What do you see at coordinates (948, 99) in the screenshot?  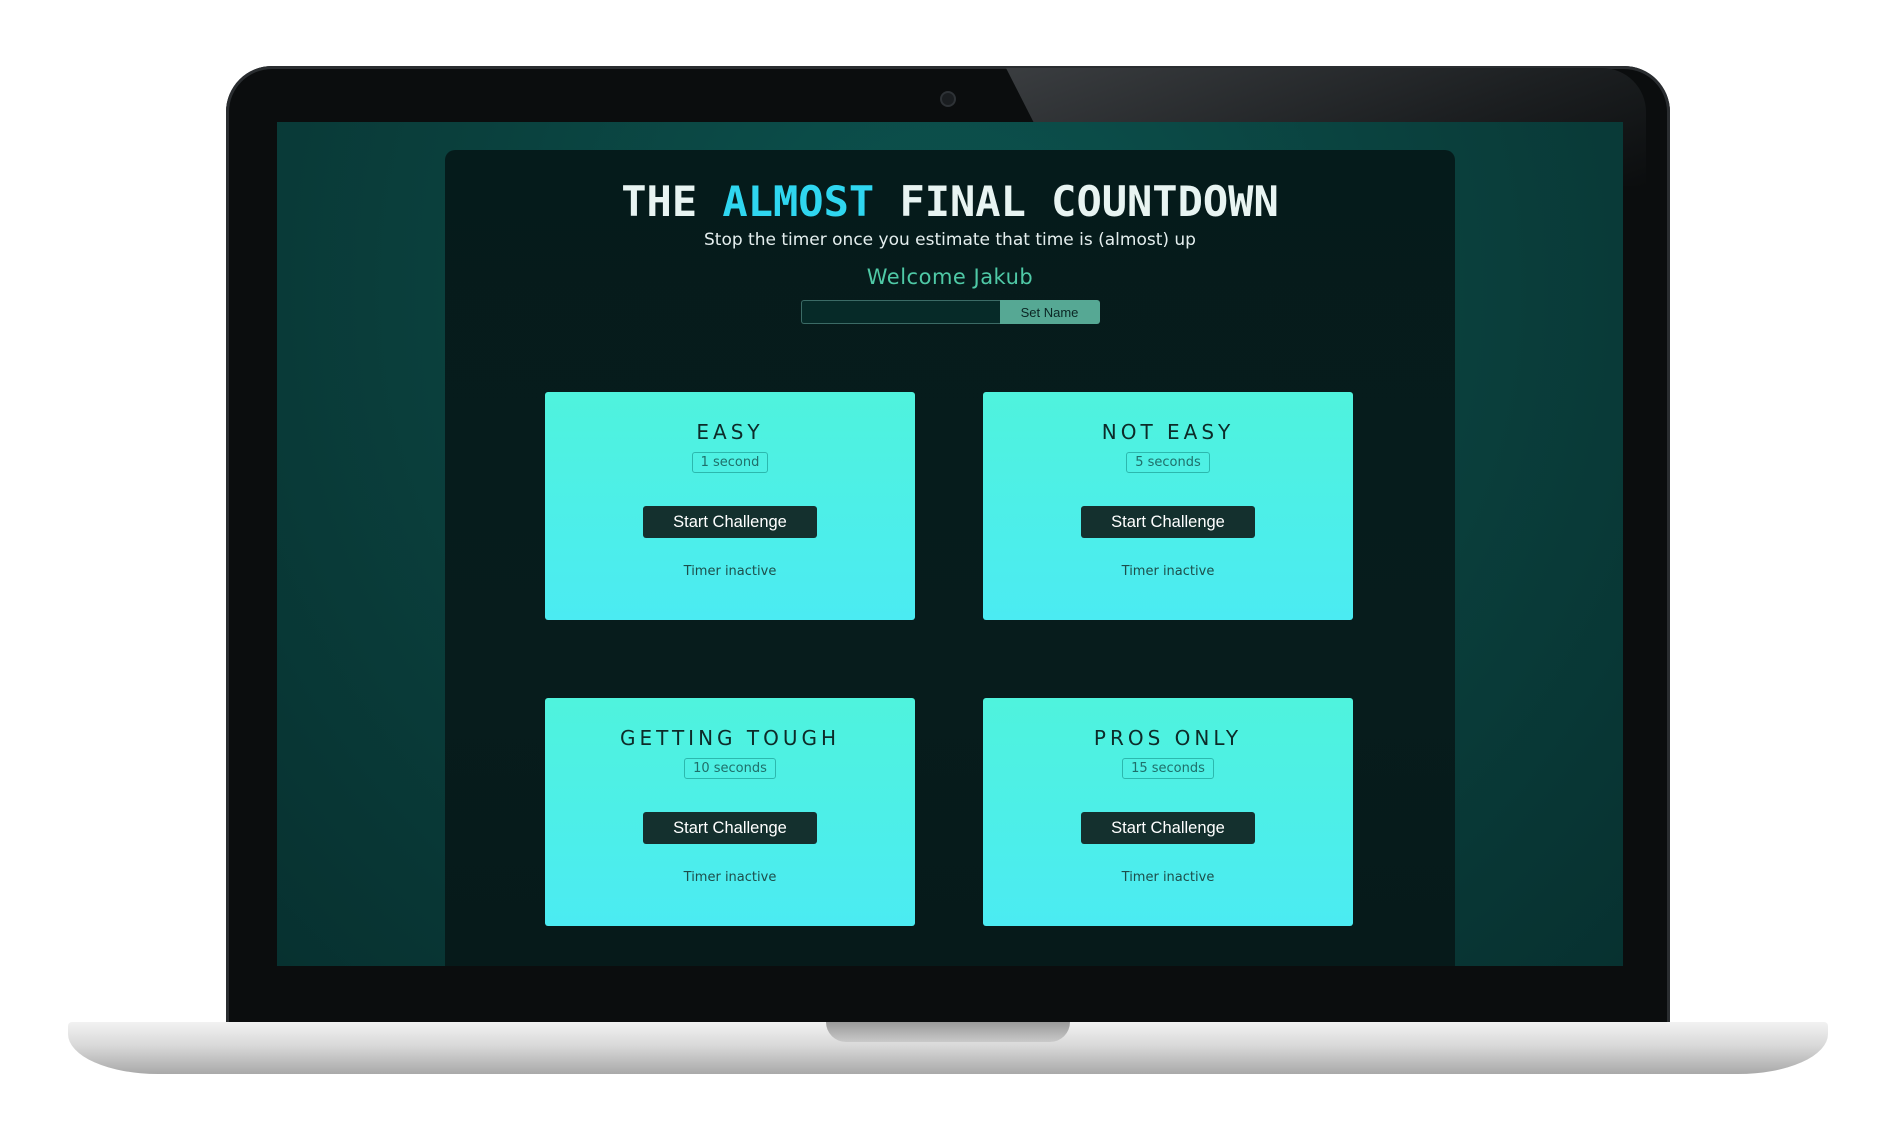 I see `webcam-icon` at bounding box center [948, 99].